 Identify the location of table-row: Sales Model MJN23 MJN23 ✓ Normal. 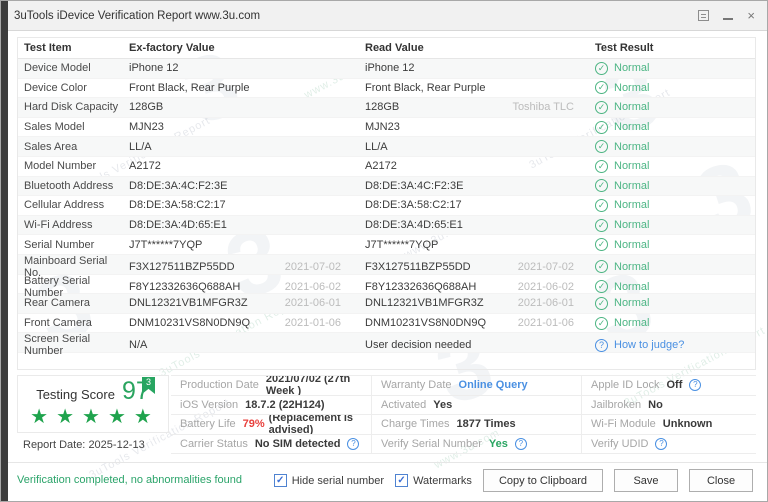
(386, 128).